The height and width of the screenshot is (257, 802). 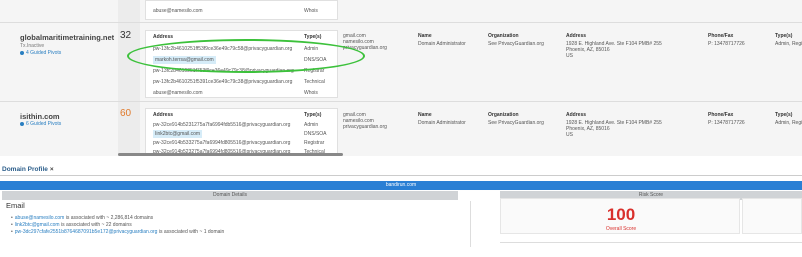 What do you see at coordinates (125, 113) in the screenshot?
I see `email-count: 60` at bounding box center [125, 113].